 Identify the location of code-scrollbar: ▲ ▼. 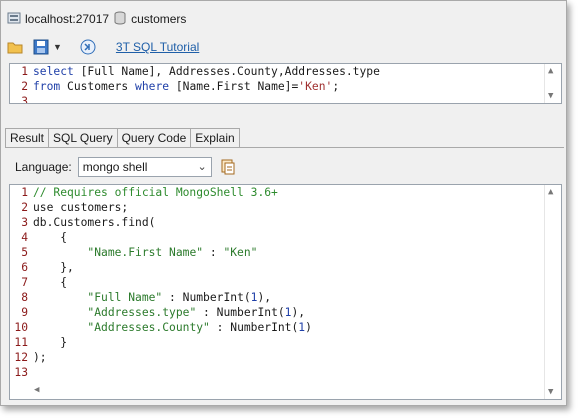
(552, 292).